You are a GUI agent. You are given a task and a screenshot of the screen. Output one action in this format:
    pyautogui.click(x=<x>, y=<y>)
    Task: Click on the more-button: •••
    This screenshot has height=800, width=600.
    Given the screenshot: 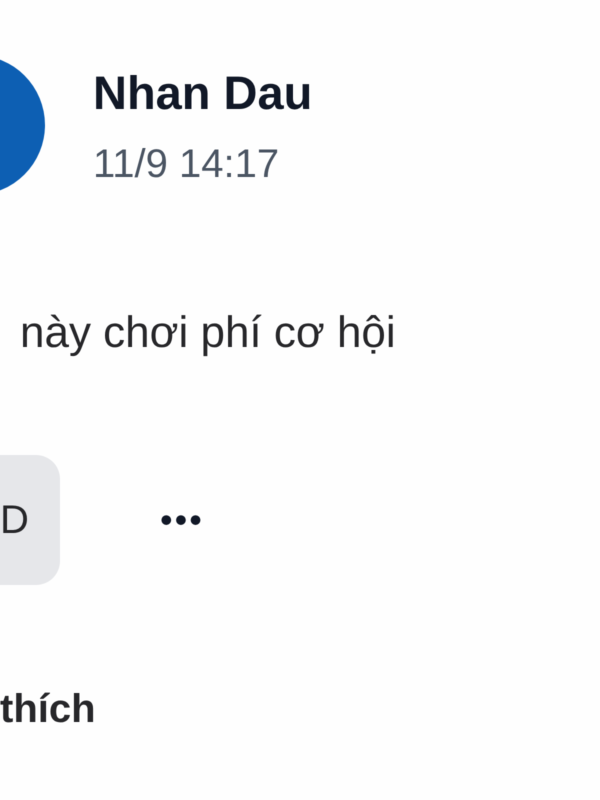 What is the action you would take?
    pyautogui.click(x=182, y=520)
    